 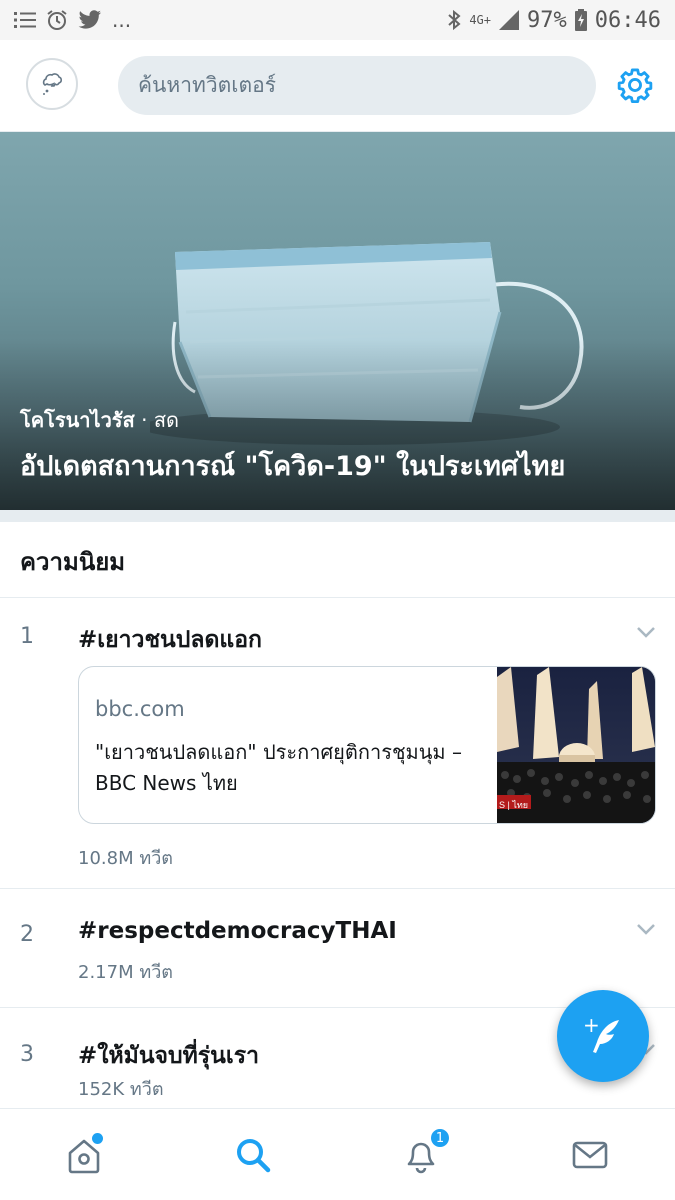 I want to click on network-type: 4G+, so click(x=480, y=20).